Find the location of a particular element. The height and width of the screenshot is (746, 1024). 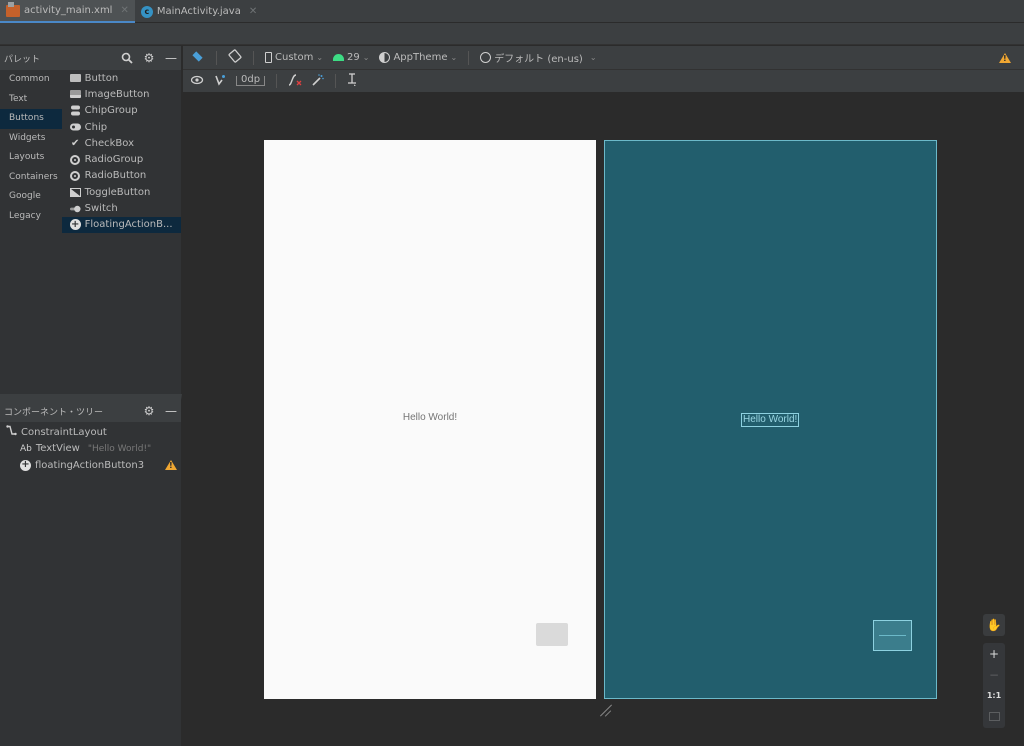

theme-selector: AppTheme ⌄ is located at coordinates (418, 57).